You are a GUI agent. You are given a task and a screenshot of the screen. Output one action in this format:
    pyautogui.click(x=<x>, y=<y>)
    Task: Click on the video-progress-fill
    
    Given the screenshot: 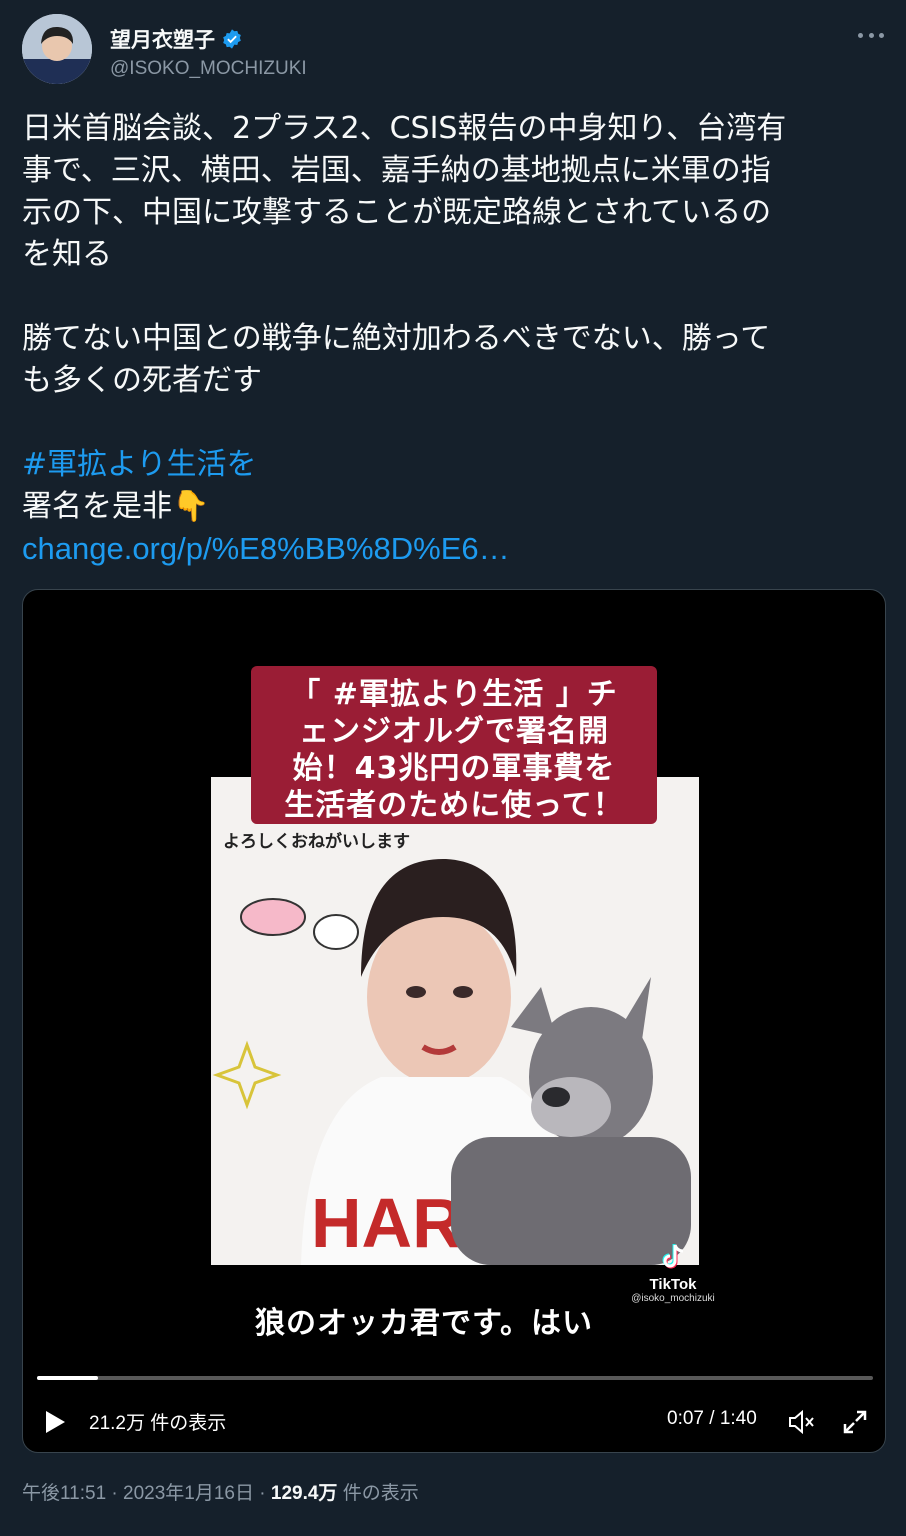 What is the action you would take?
    pyautogui.click(x=68, y=1378)
    